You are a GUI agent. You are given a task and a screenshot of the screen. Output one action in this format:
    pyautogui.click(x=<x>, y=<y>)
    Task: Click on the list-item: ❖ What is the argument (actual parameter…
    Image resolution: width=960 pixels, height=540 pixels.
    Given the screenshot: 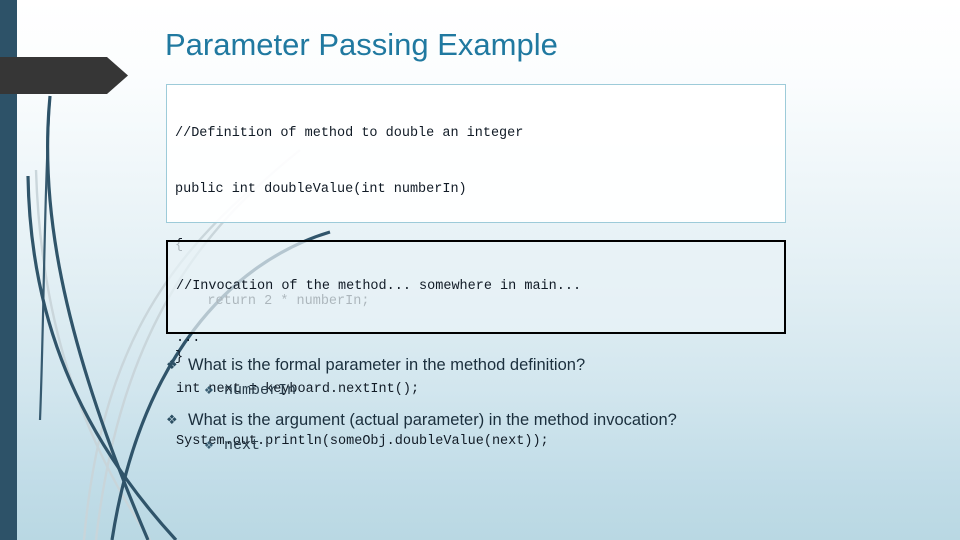 What is the action you would take?
    pyautogui.click(x=442, y=420)
    